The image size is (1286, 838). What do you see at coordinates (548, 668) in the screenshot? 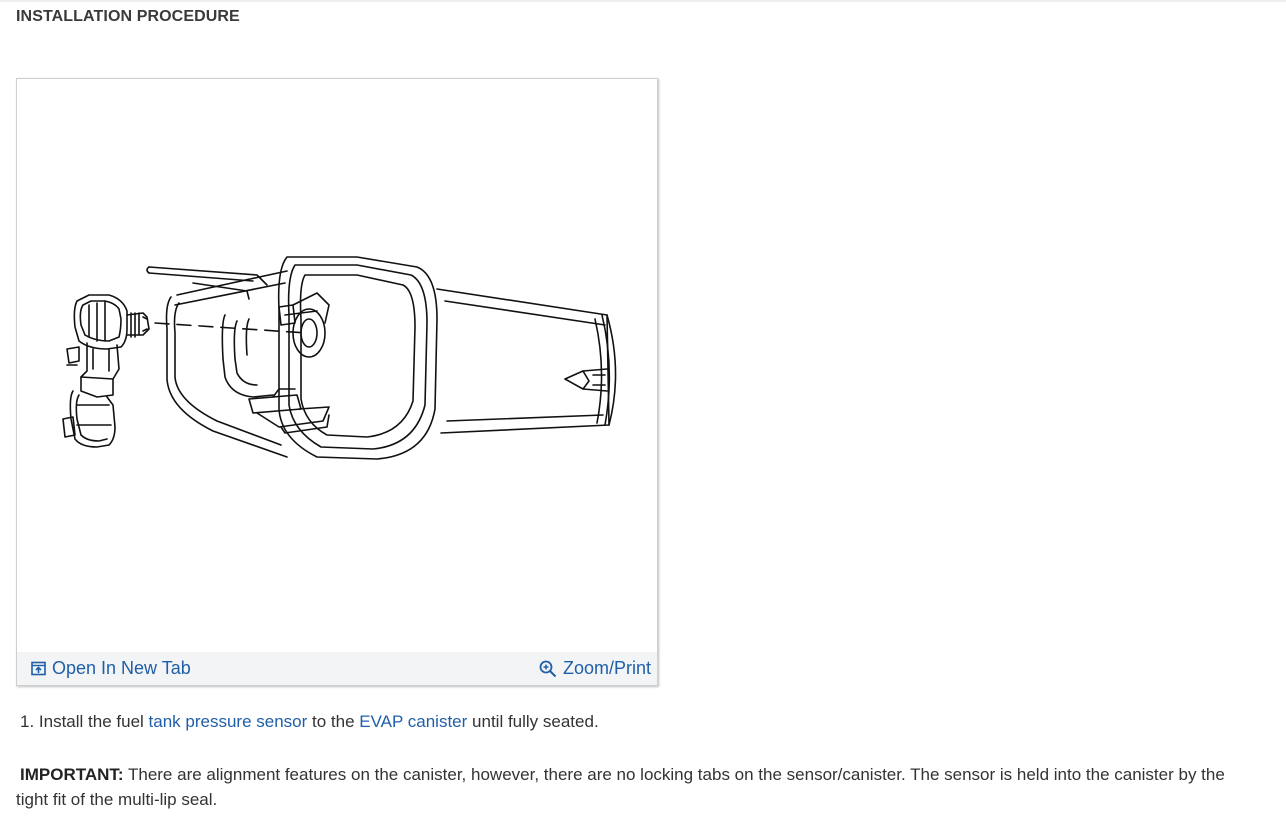
I see `zoom-icon` at bounding box center [548, 668].